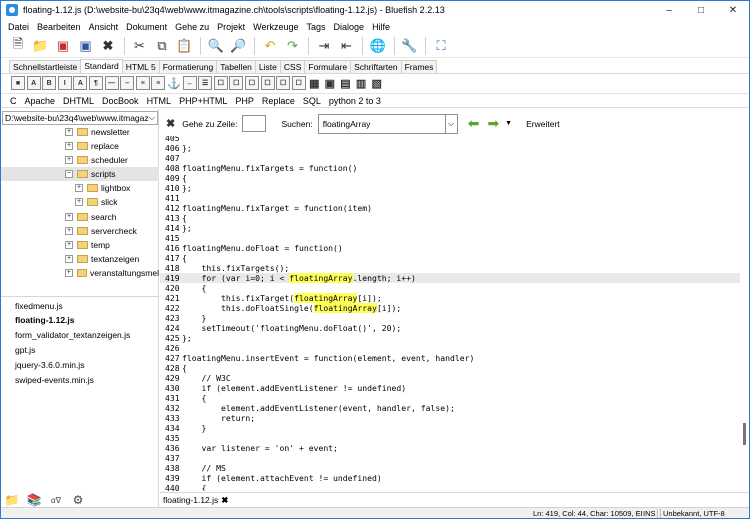 This screenshot has width=750, height=519. What do you see at coordinates (49, 366) in the screenshot?
I see `file-item: jquery-3.6.0.min.js` at bounding box center [49, 366].